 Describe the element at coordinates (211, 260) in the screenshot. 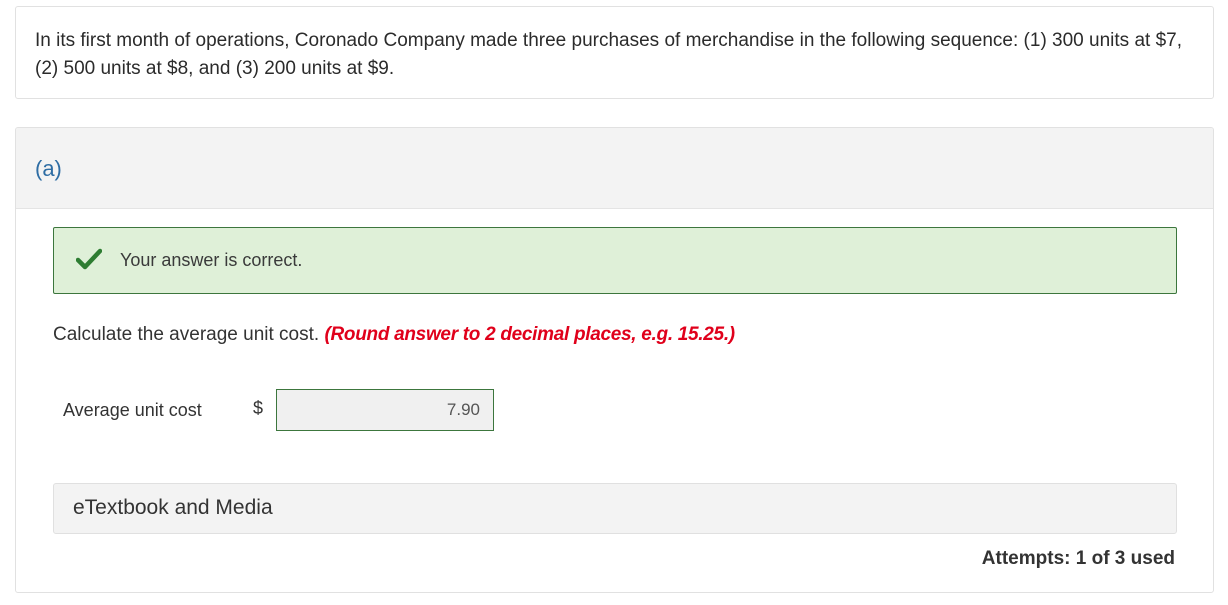

I see `feedback-text: Your answer is correct.` at that location.